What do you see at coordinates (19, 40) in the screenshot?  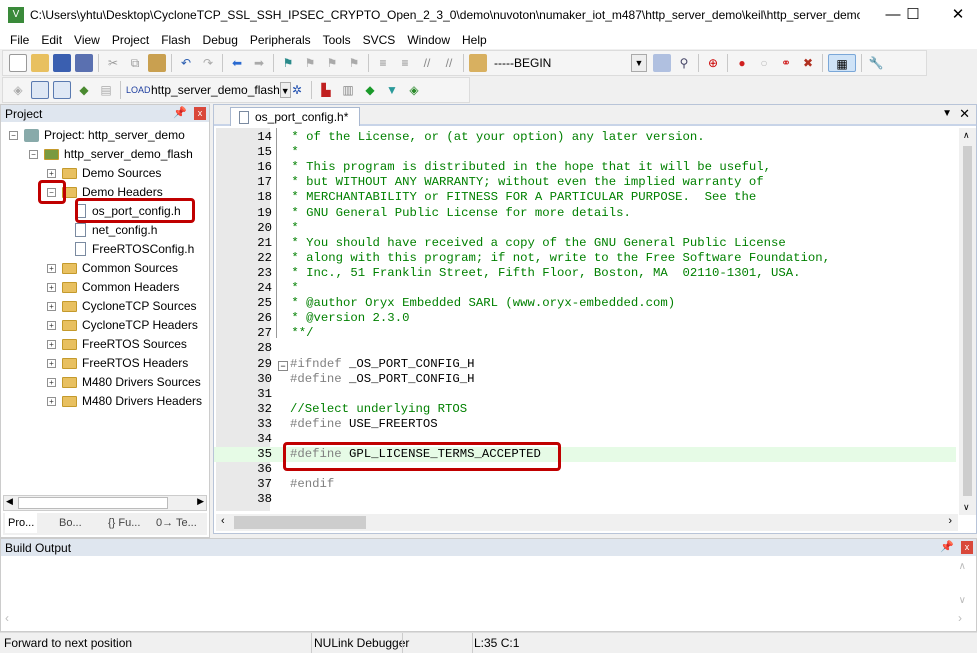 I see `menu-file: File` at bounding box center [19, 40].